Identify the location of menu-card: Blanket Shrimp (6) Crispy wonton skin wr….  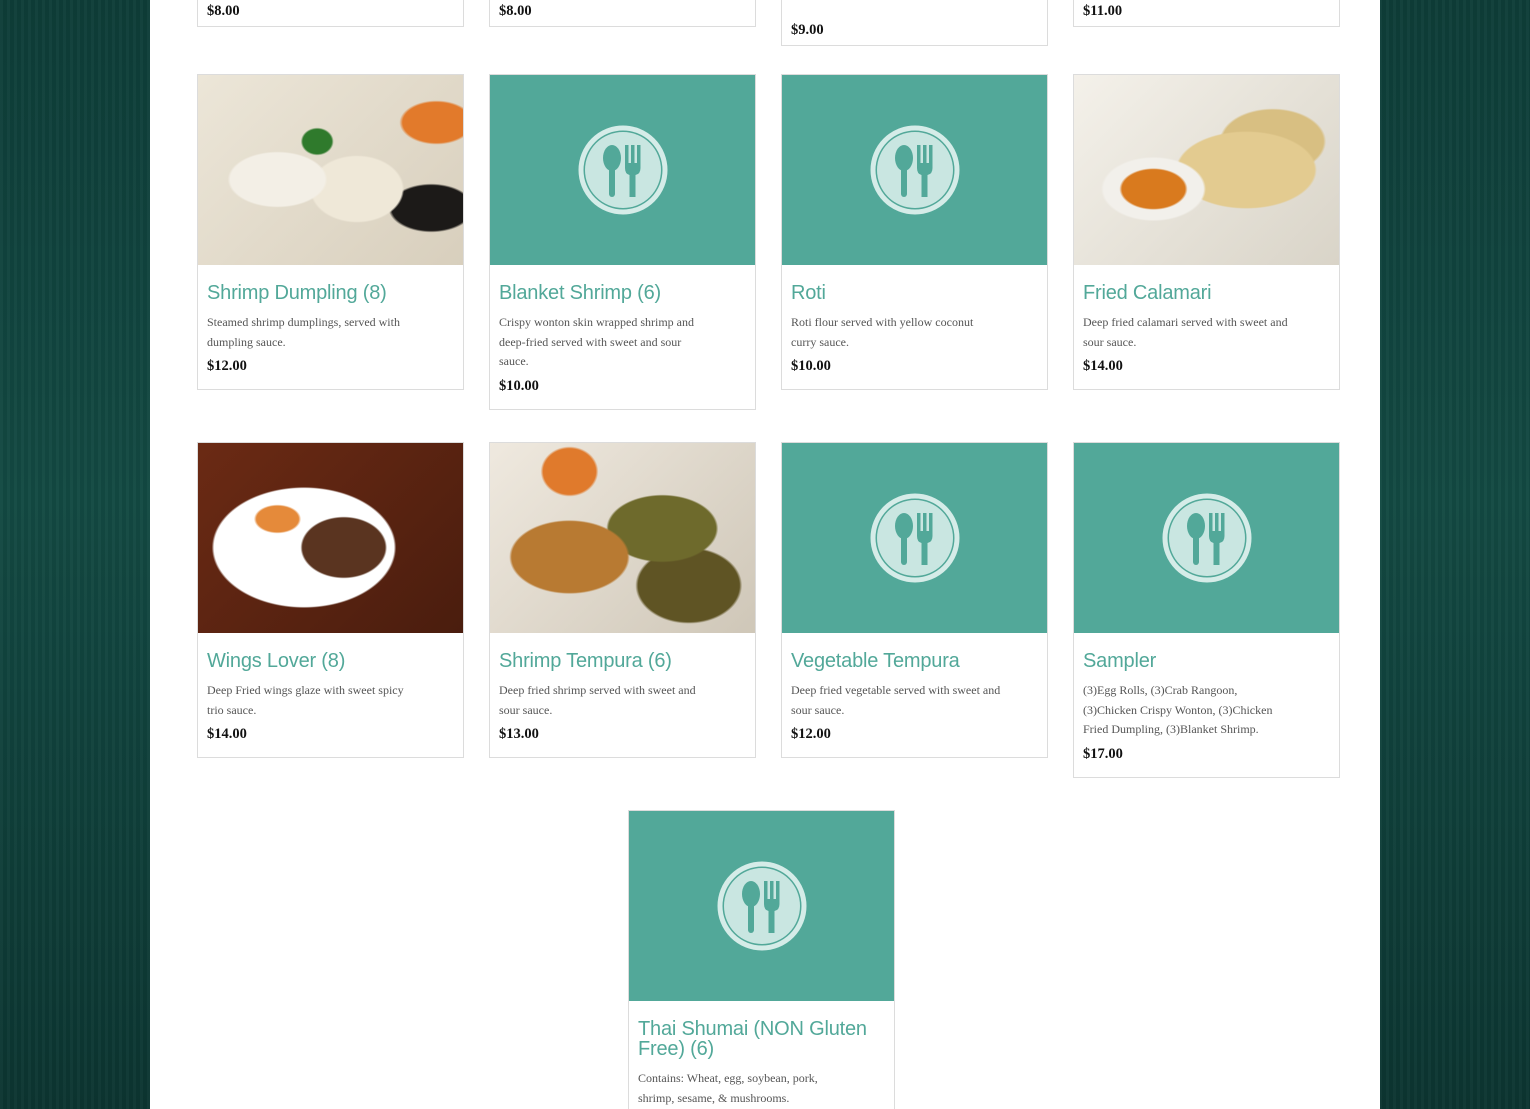
(622, 242).